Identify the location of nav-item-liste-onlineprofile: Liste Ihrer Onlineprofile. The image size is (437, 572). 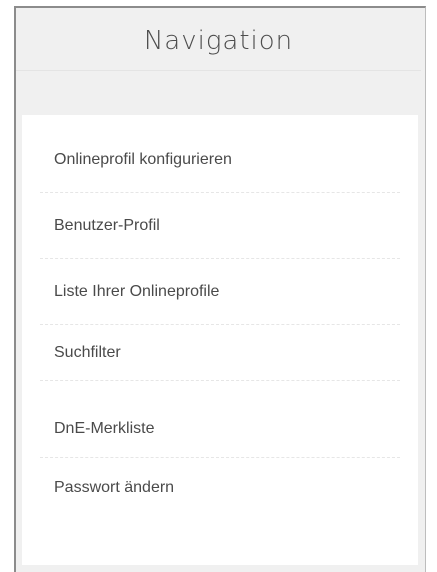
(220, 292).